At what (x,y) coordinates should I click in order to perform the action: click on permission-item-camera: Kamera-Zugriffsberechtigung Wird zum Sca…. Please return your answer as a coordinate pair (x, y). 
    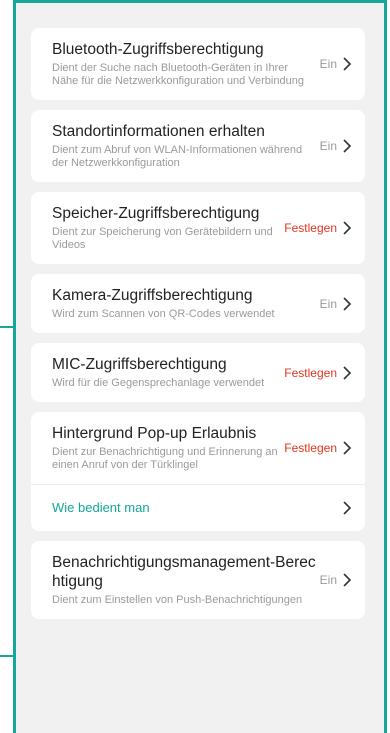
    Looking at the image, I should click on (198, 303).